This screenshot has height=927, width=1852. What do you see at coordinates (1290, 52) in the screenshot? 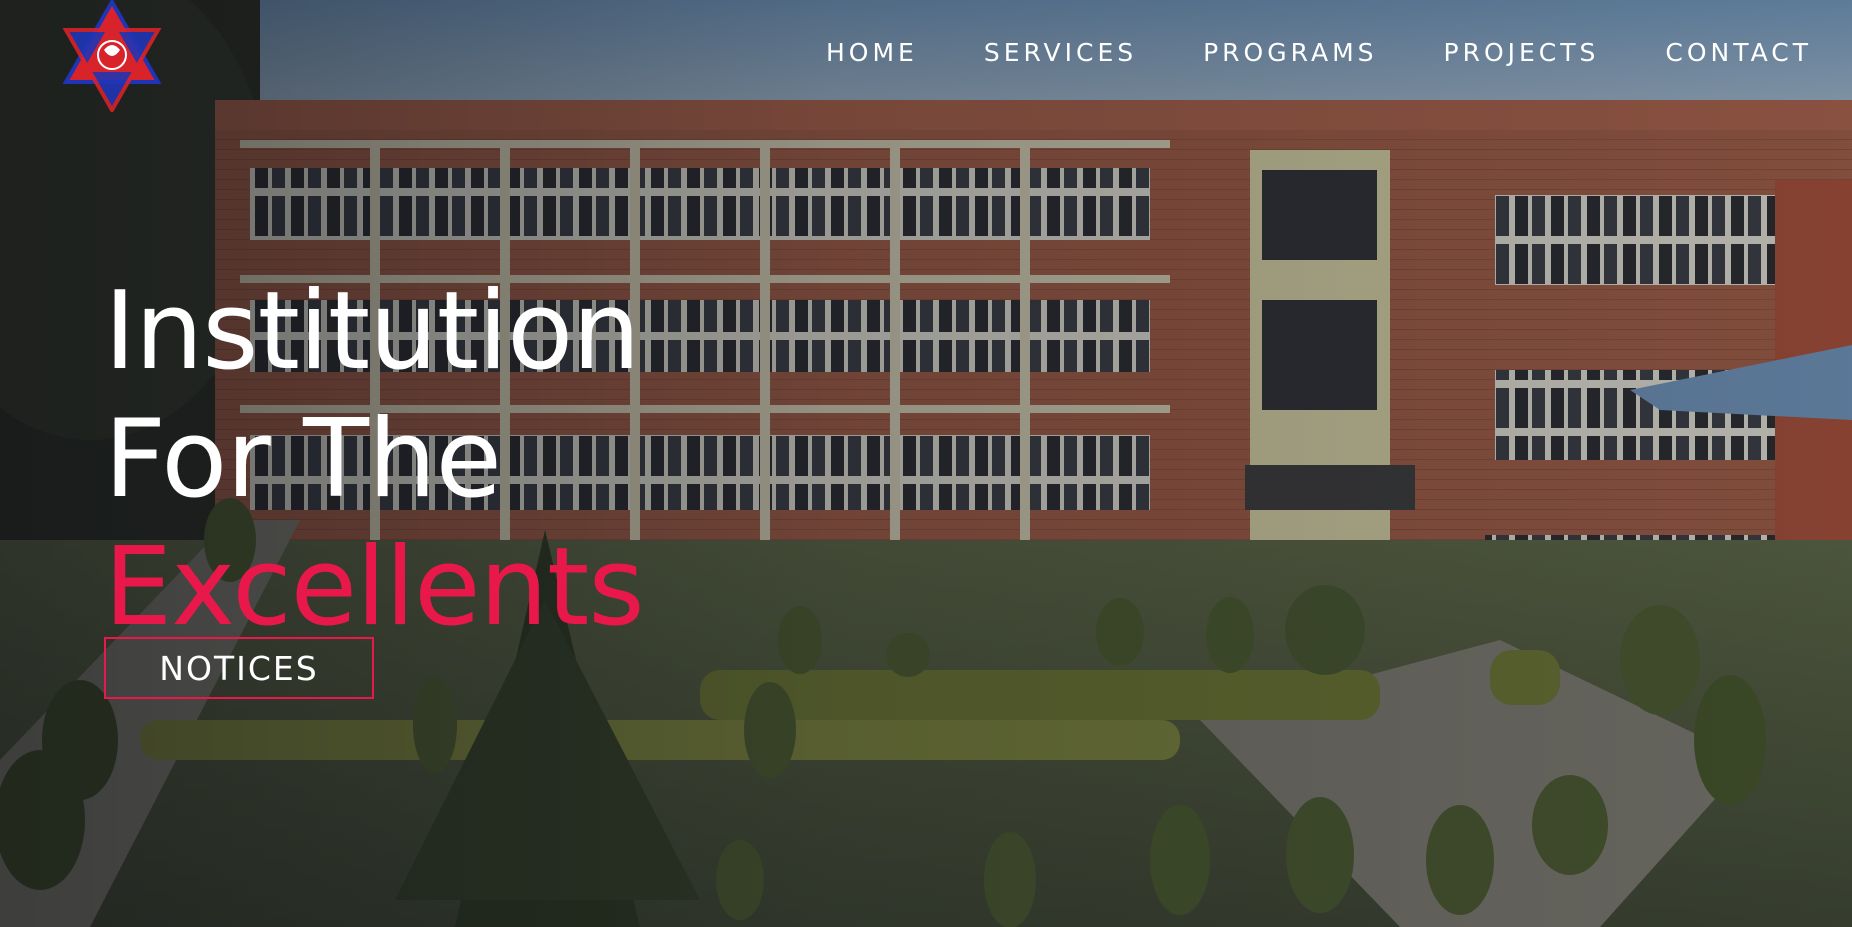
I see `nav-programs-link: PROGRAMS` at bounding box center [1290, 52].